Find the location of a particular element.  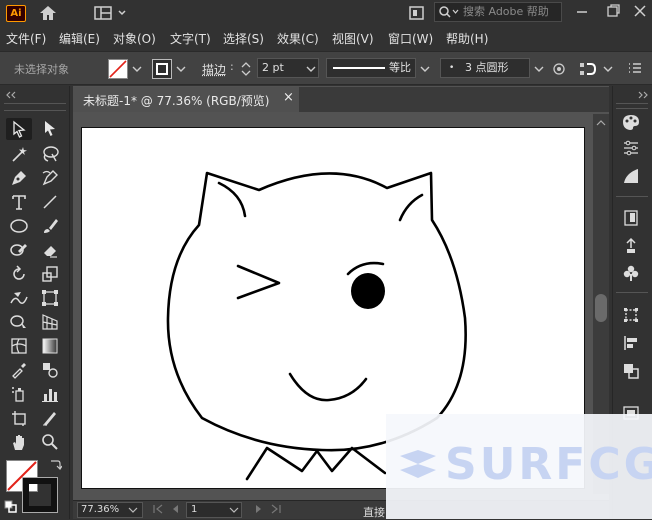

stroke-stepper is located at coordinates (246, 69).